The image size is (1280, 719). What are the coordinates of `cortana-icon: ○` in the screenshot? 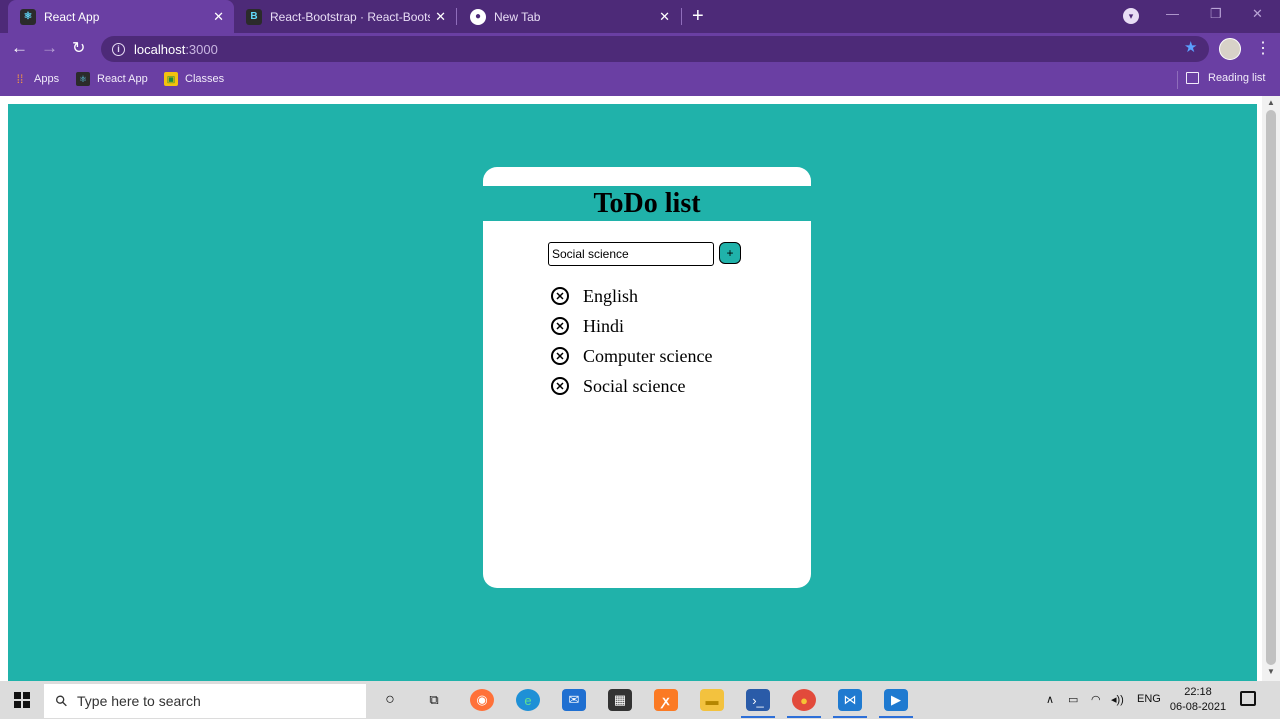 It's located at (390, 700).